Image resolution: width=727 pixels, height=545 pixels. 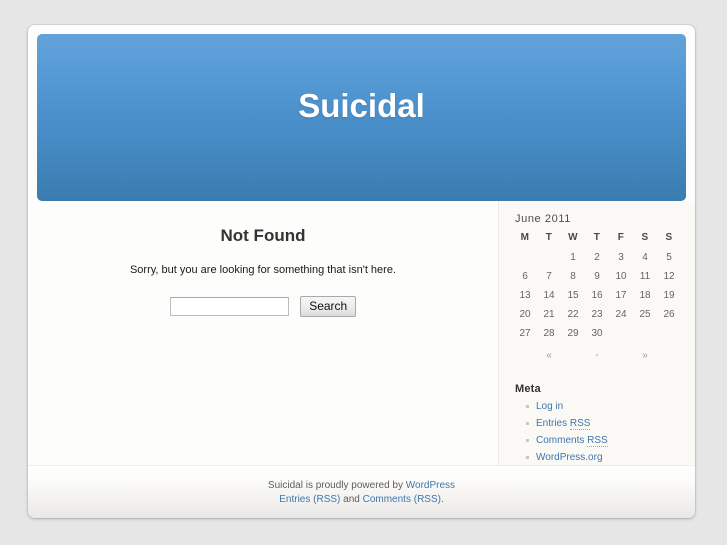 I want to click on calendar-day: 6, so click(x=525, y=276).